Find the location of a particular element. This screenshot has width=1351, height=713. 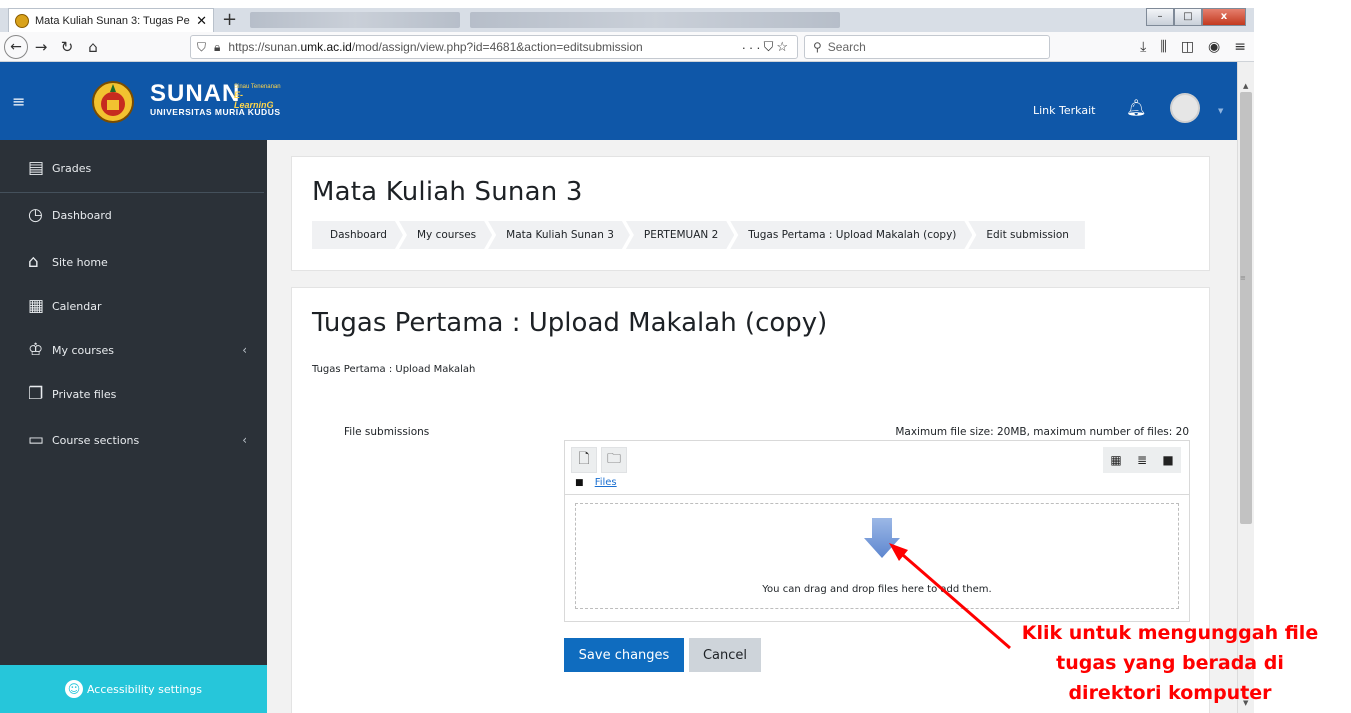

library-icon: ⫼ is located at coordinates (1163, 47).